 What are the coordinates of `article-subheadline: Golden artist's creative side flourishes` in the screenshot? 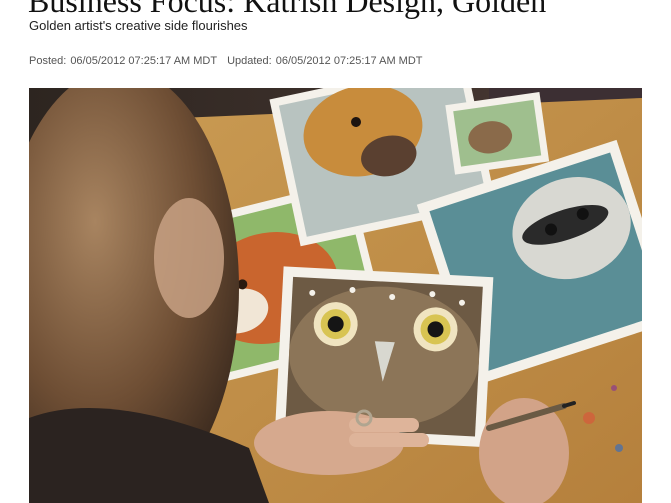 It's located at (138, 25).